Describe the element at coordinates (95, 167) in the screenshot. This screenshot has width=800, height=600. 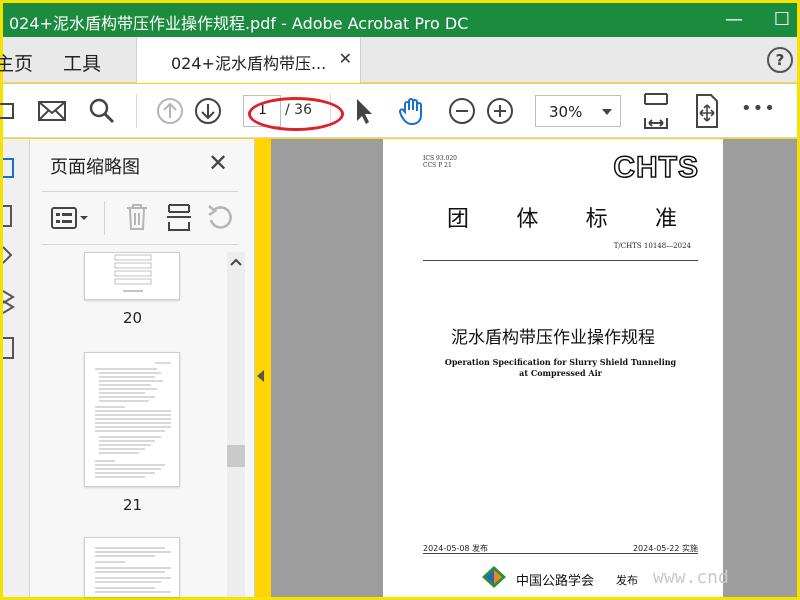
I see `panel-title: 页面缩略图` at that location.